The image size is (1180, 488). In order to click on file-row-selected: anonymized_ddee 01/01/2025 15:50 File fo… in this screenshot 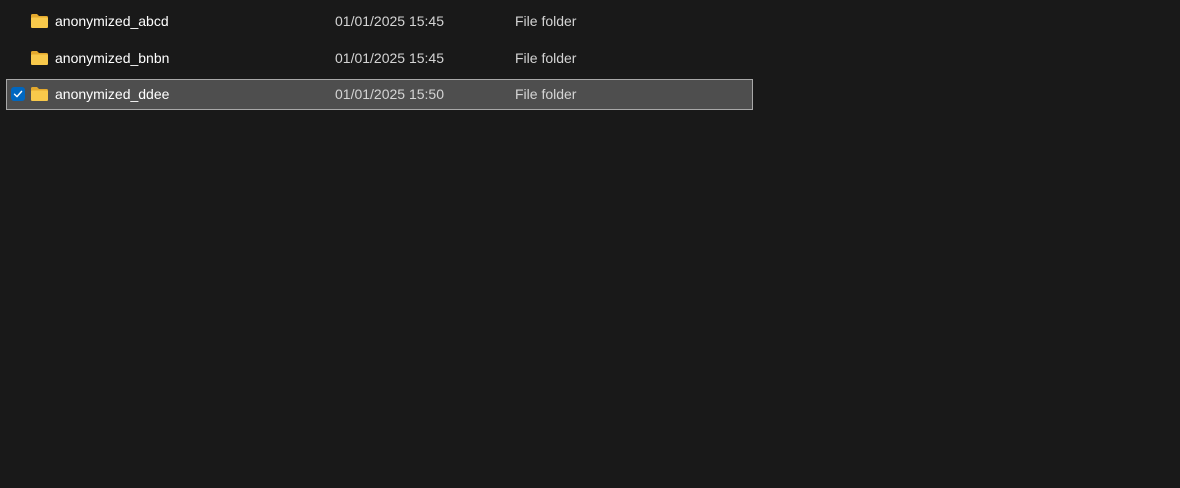, I will do `click(379, 94)`.